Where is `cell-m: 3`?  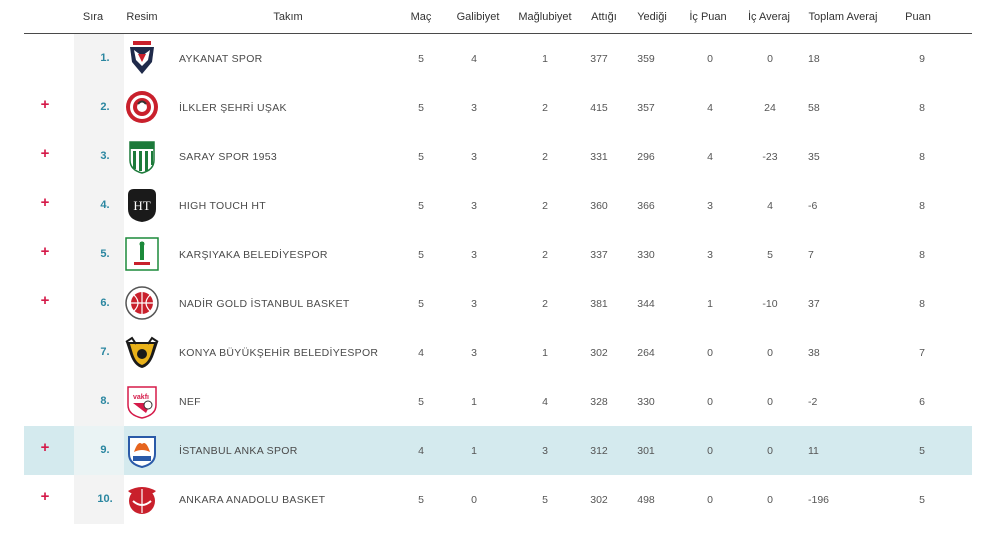
cell-m: 3 is located at coordinates (545, 451).